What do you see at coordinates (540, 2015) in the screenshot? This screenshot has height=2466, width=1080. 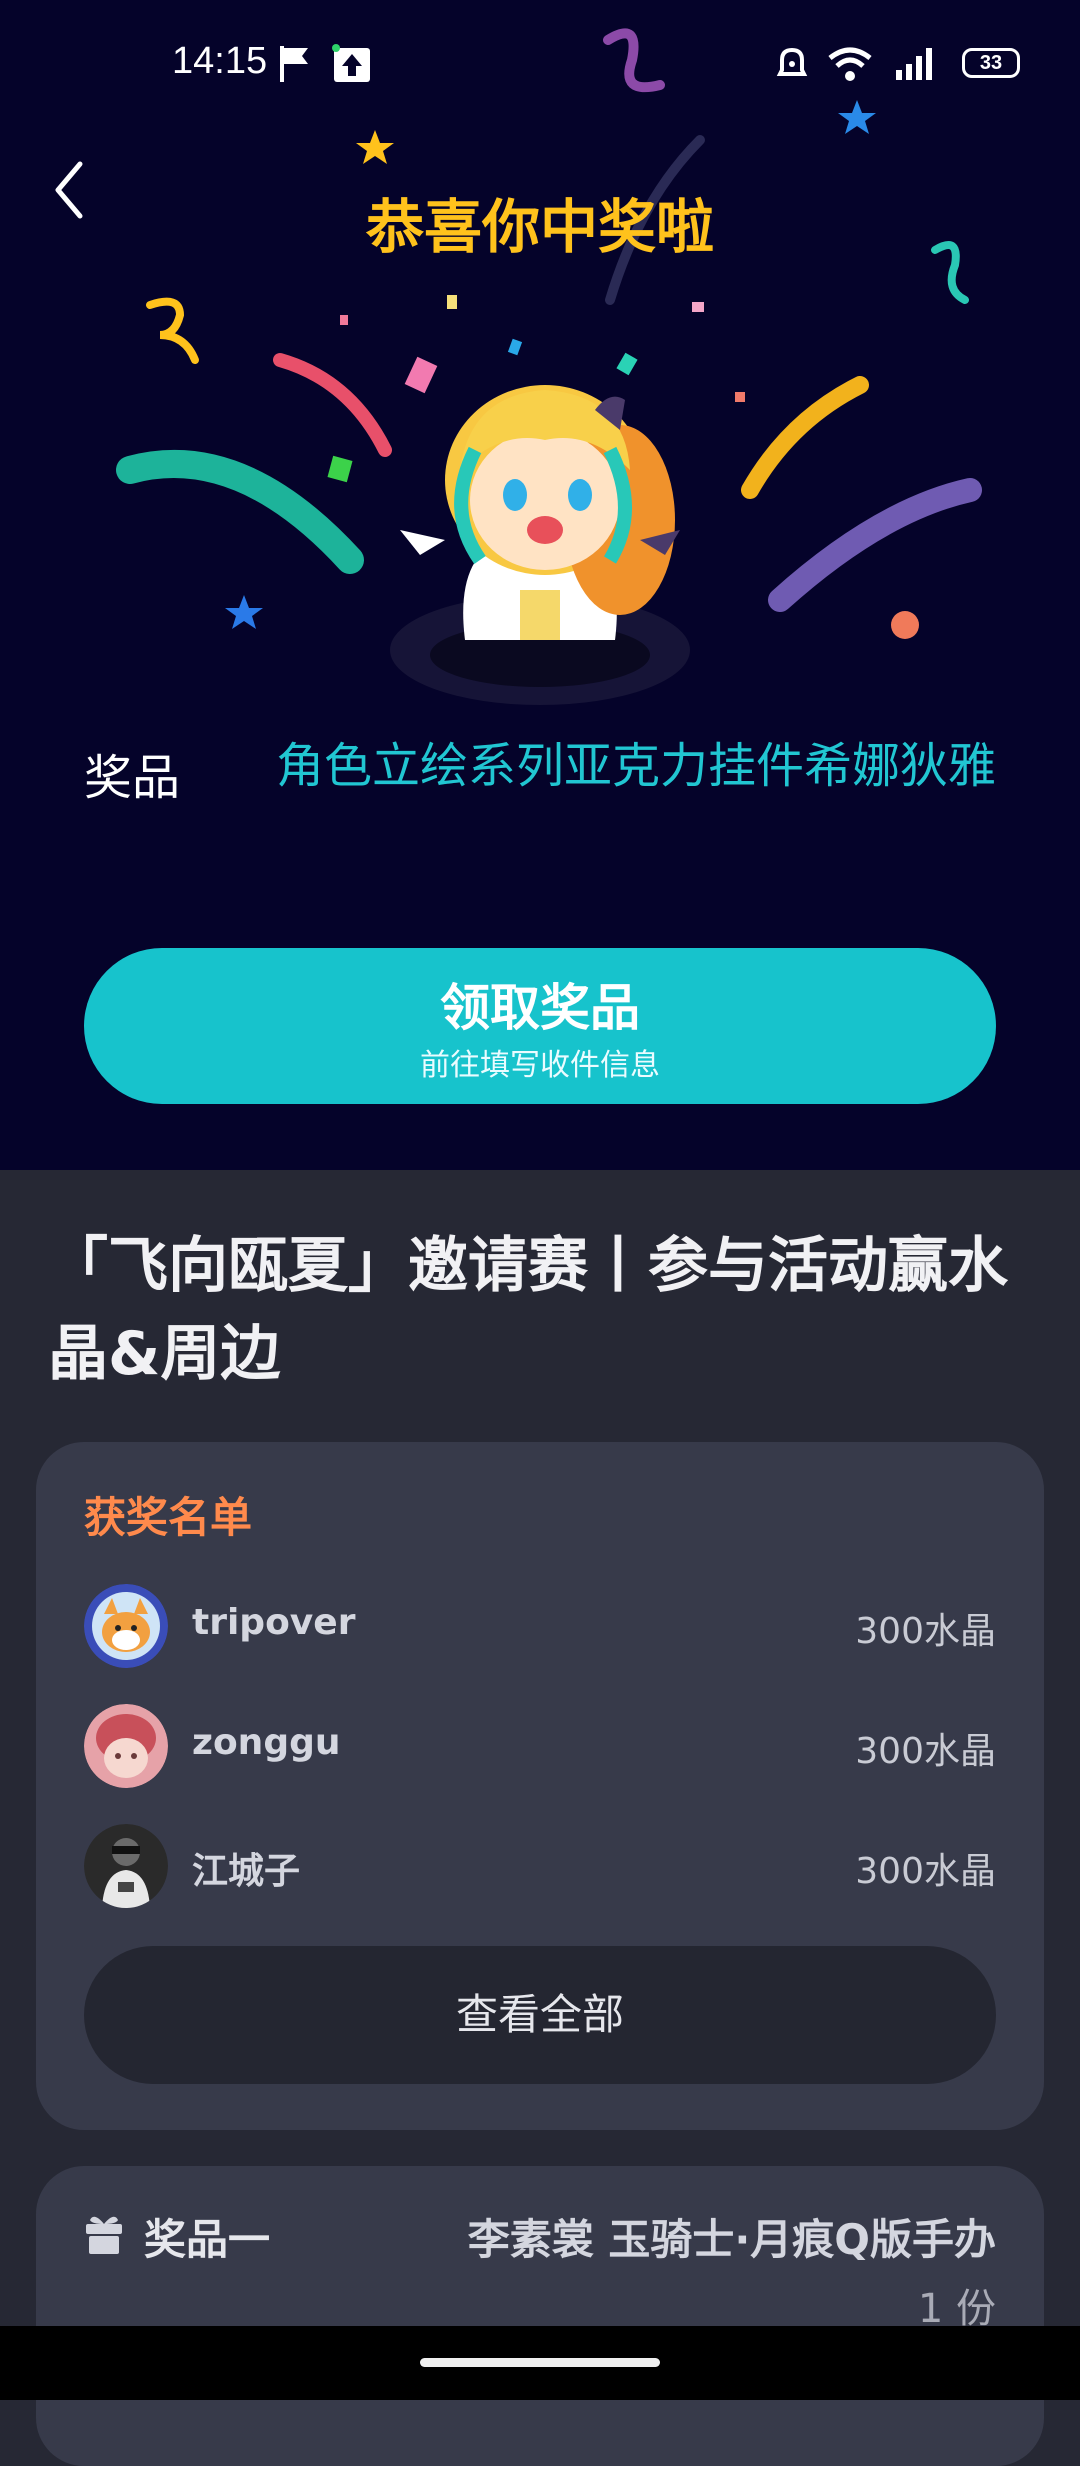 I see `view-all-button: 查看全部` at bounding box center [540, 2015].